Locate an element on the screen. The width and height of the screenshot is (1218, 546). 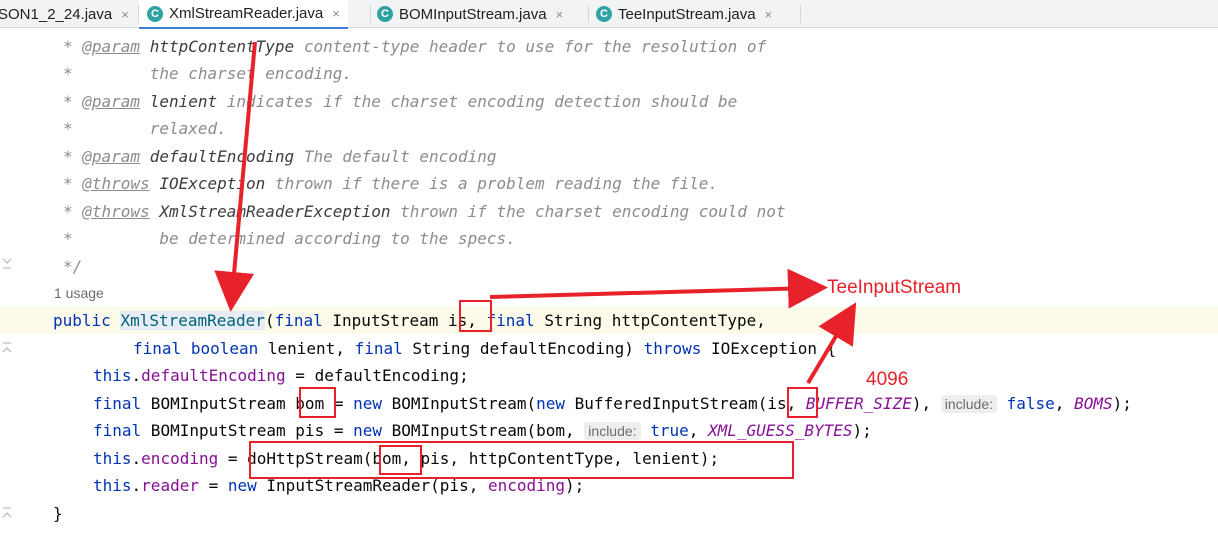
tab-bominputstream: C BOMInputStream.java × is located at coordinates (470, 14).